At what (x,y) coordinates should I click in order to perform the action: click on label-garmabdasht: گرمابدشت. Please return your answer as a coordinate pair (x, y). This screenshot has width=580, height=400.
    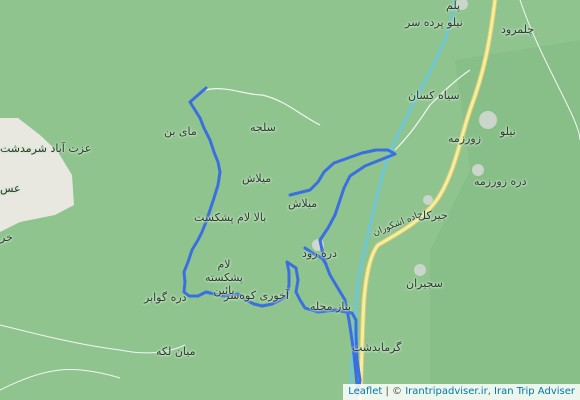
    Looking at the image, I should click on (377, 347).